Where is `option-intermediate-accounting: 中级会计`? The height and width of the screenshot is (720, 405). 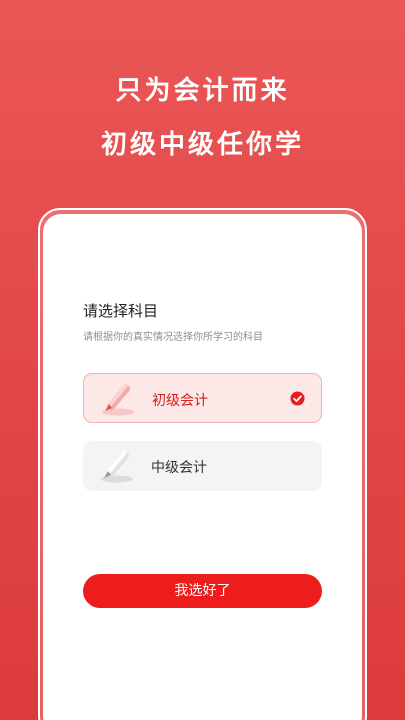
option-intermediate-accounting: 中级会计 is located at coordinates (202, 466).